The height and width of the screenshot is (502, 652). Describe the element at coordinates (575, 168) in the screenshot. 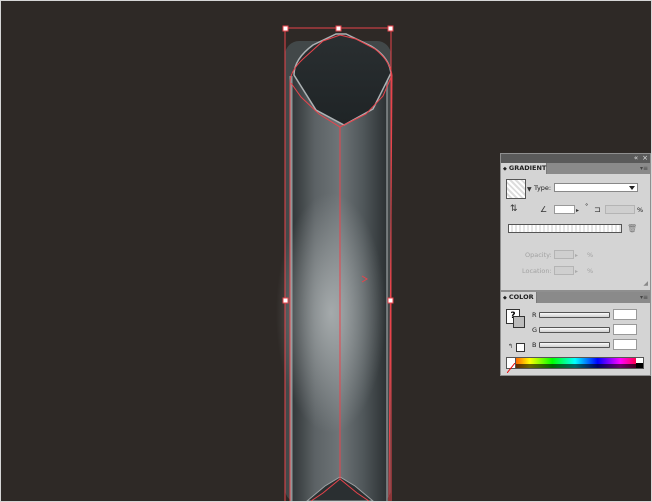

I see `gradient-tabbar: ◆ GRADIENT ▾≡` at that location.